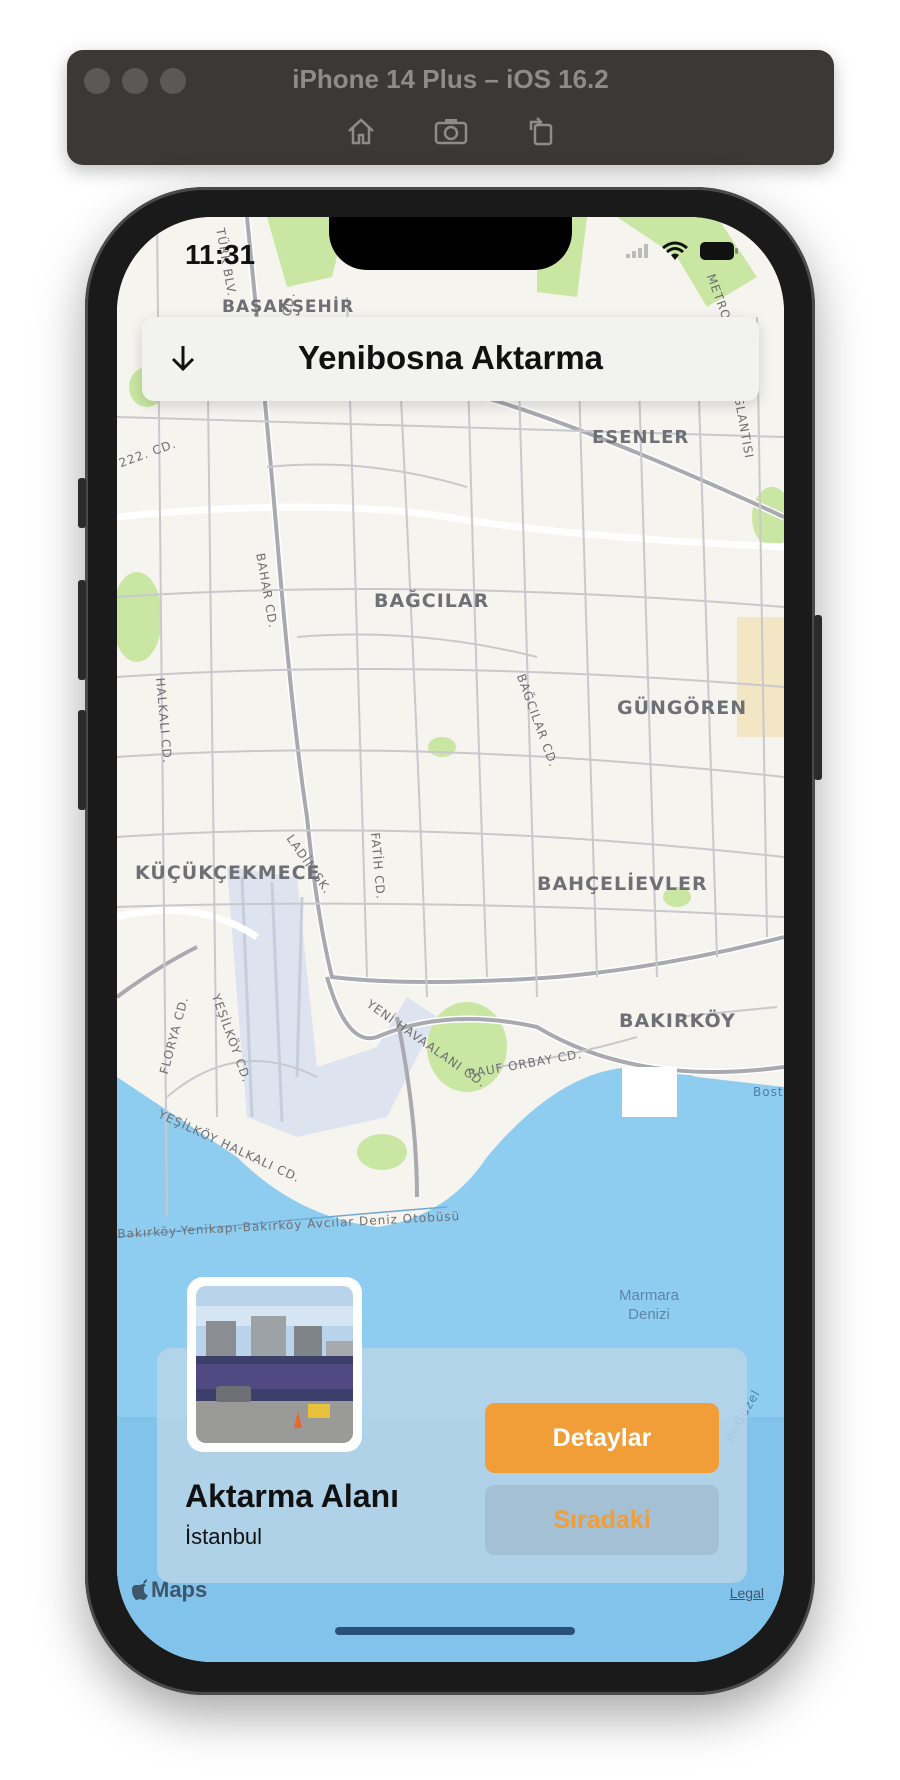 The height and width of the screenshot is (1780, 900). What do you see at coordinates (638, 253) in the screenshot?
I see `signal-icon` at bounding box center [638, 253].